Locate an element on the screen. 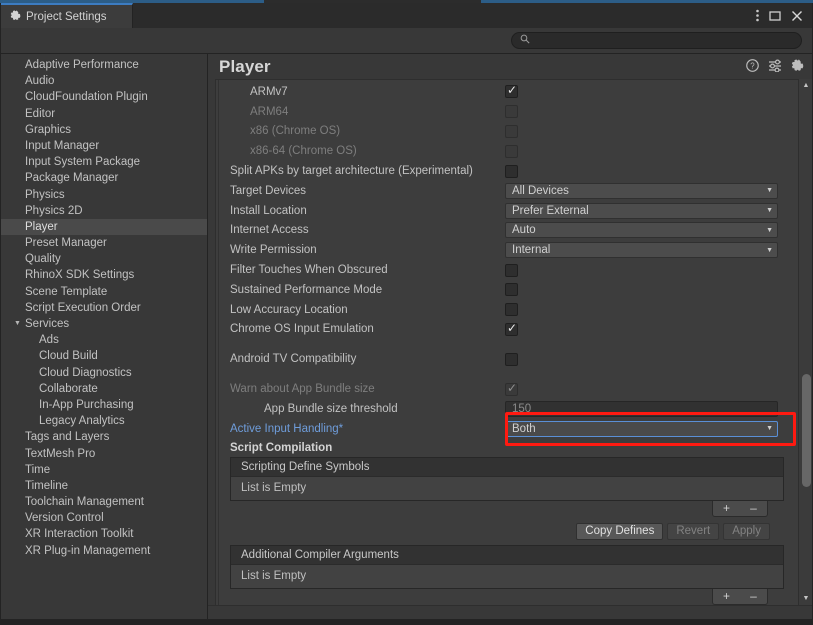 The width and height of the screenshot is (813, 625). maximize-icon is located at coordinates (775, 16).